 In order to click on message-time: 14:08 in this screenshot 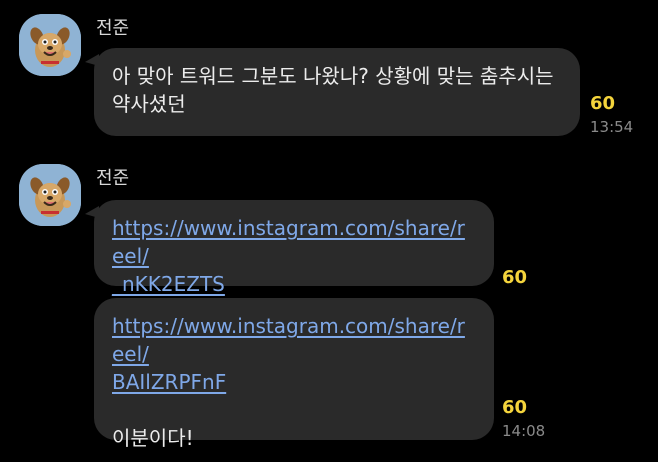, I will do `click(524, 431)`.